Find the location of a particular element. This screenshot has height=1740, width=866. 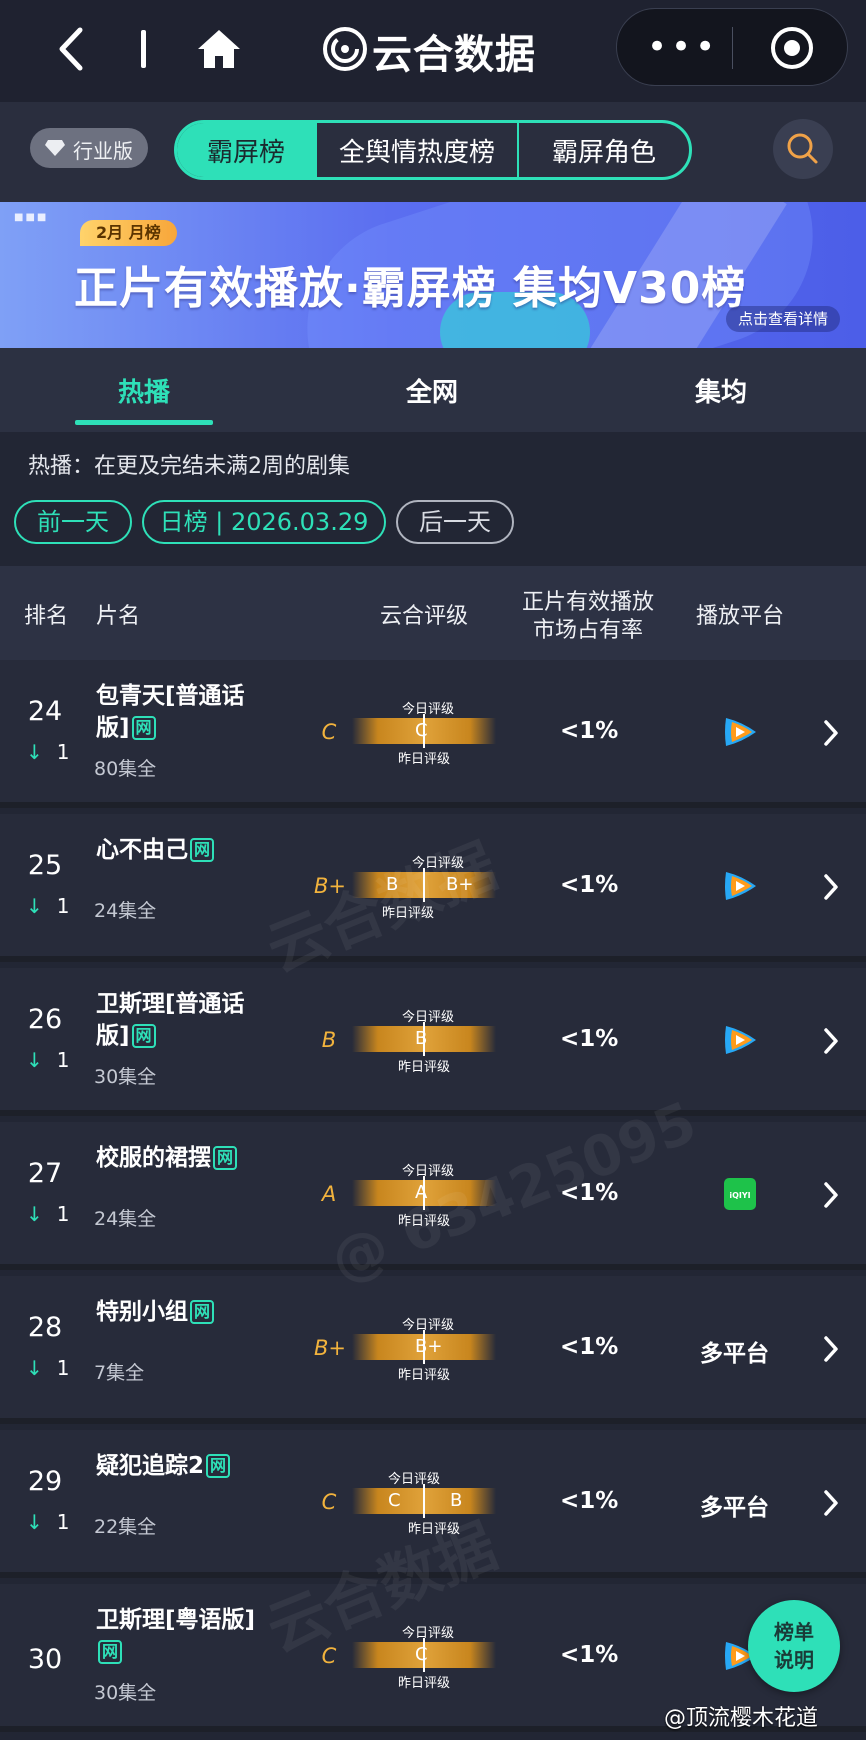

show-title-text: 卫斯理[普通话版] is located at coordinates (170, 1020).